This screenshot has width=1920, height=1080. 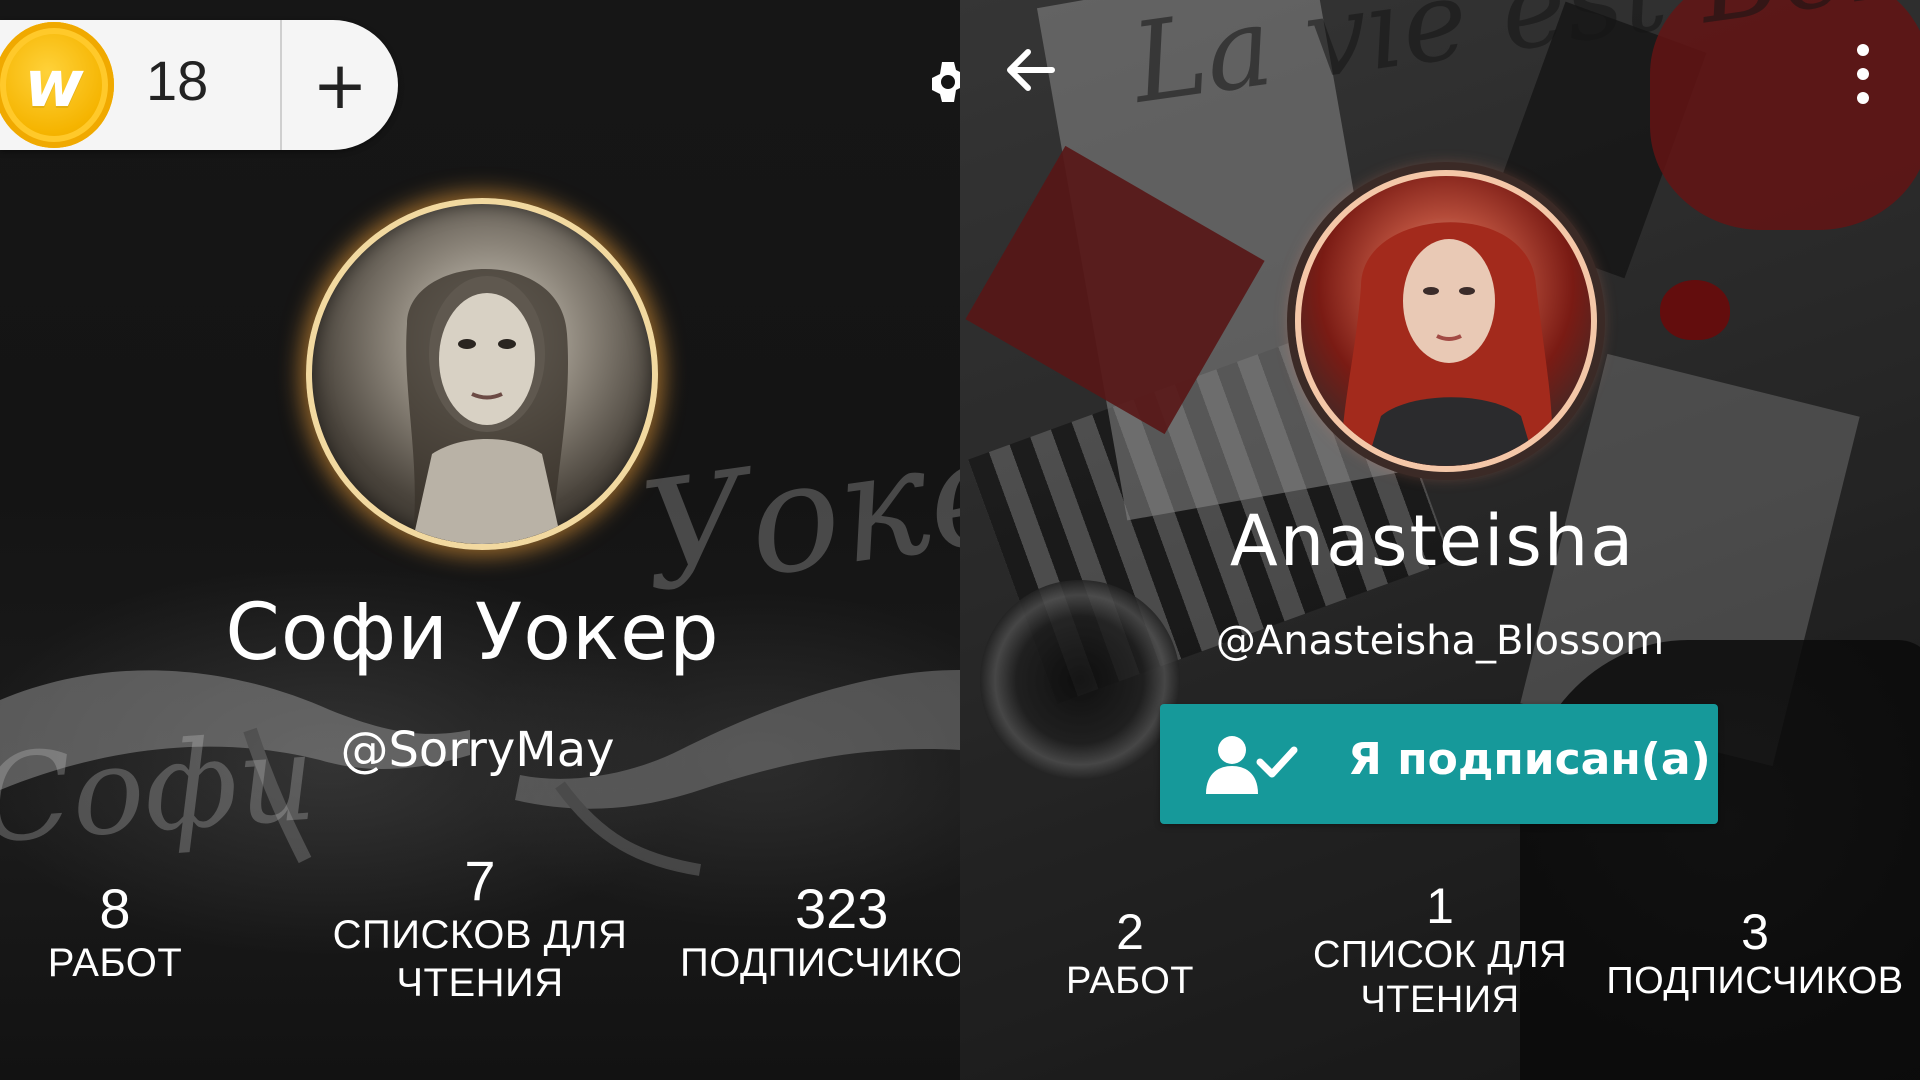 I want to click on profile-username-right: @Anasteisha_Blossom, so click(x=1440, y=641).